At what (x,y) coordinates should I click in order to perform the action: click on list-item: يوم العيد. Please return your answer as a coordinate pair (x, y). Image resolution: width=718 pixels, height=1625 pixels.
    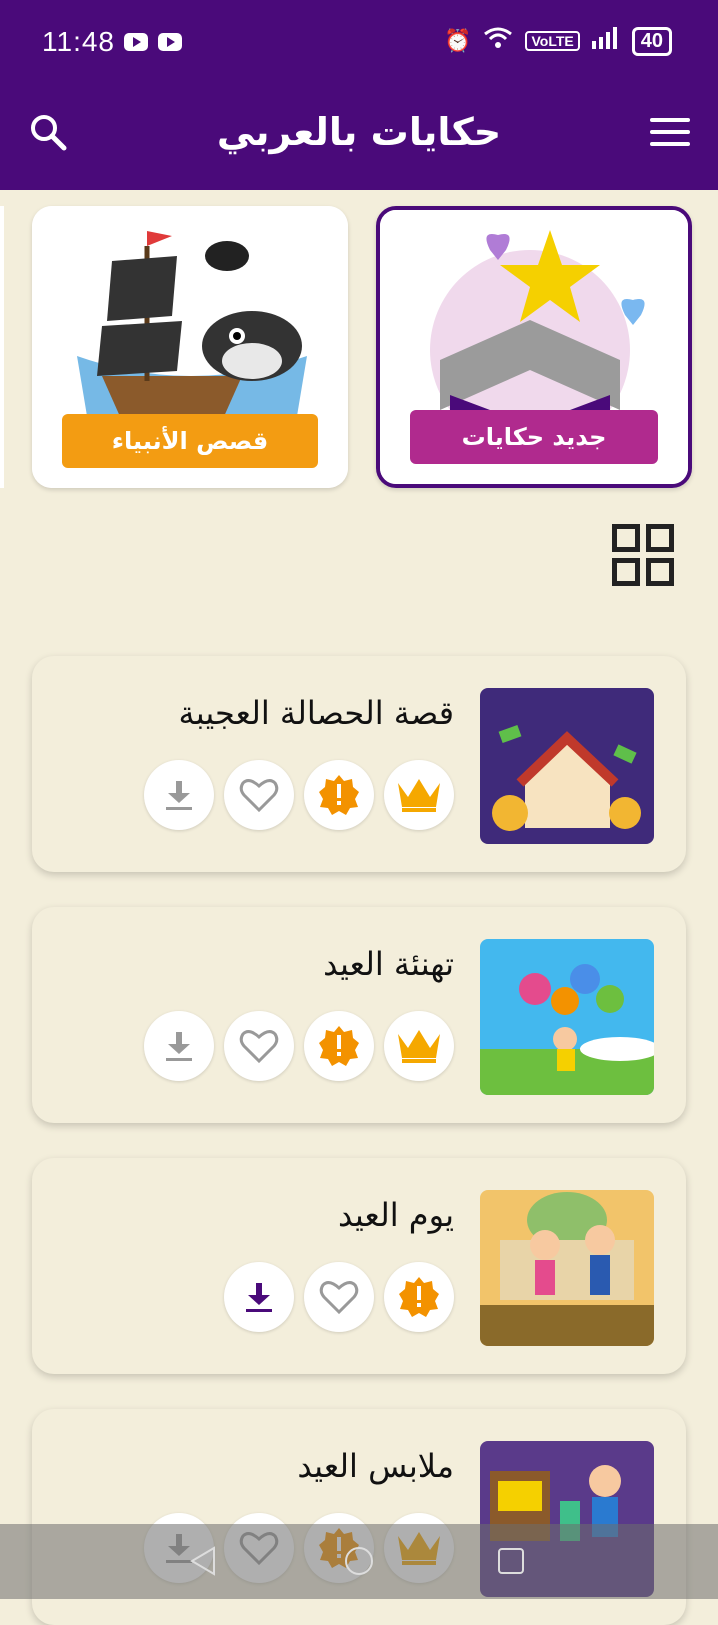
    Looking at the image, I should click on (359, 1266).